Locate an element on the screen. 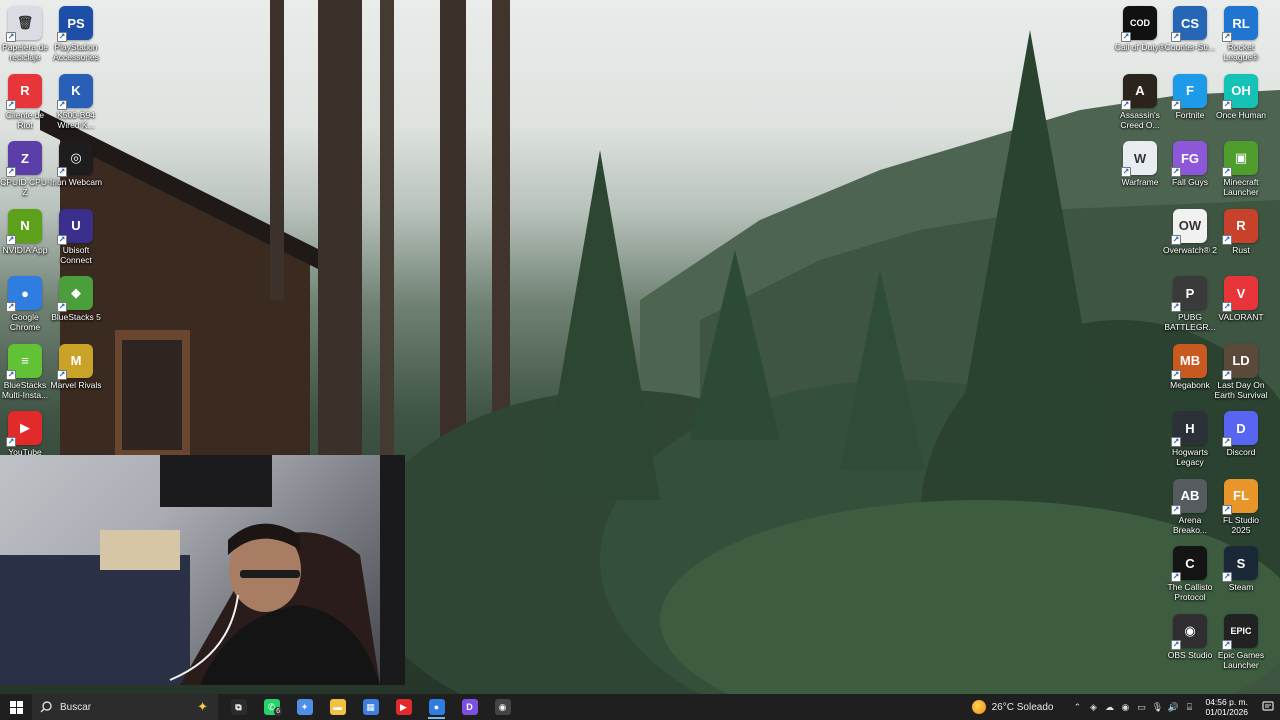 The image size is (1280, 720). minecraft-launcher-icon: ▣ ↗ is located at coordinates (1240, 159).